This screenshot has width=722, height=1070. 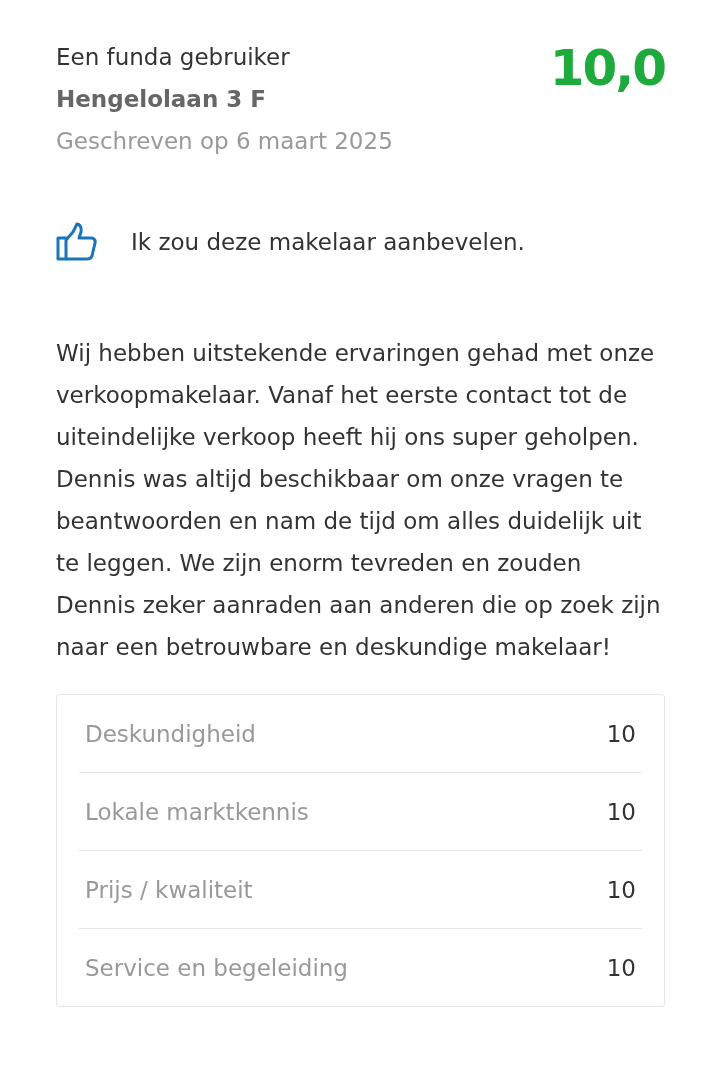 What do you see at coordinates (216, 967) in the screenshot?
I see `rating-label: Service en begeleiding` at bounding box center [216, 967].